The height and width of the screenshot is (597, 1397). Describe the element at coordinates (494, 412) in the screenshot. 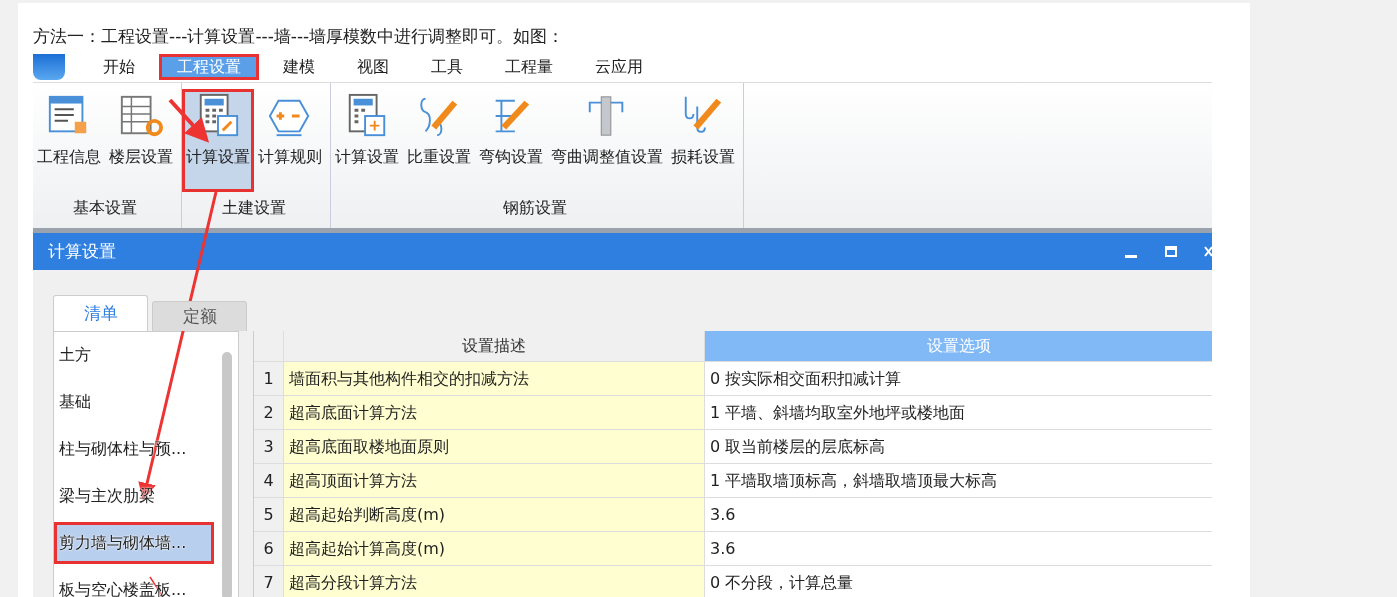

I see `table-cell: 超高底面计算方法` at that location.